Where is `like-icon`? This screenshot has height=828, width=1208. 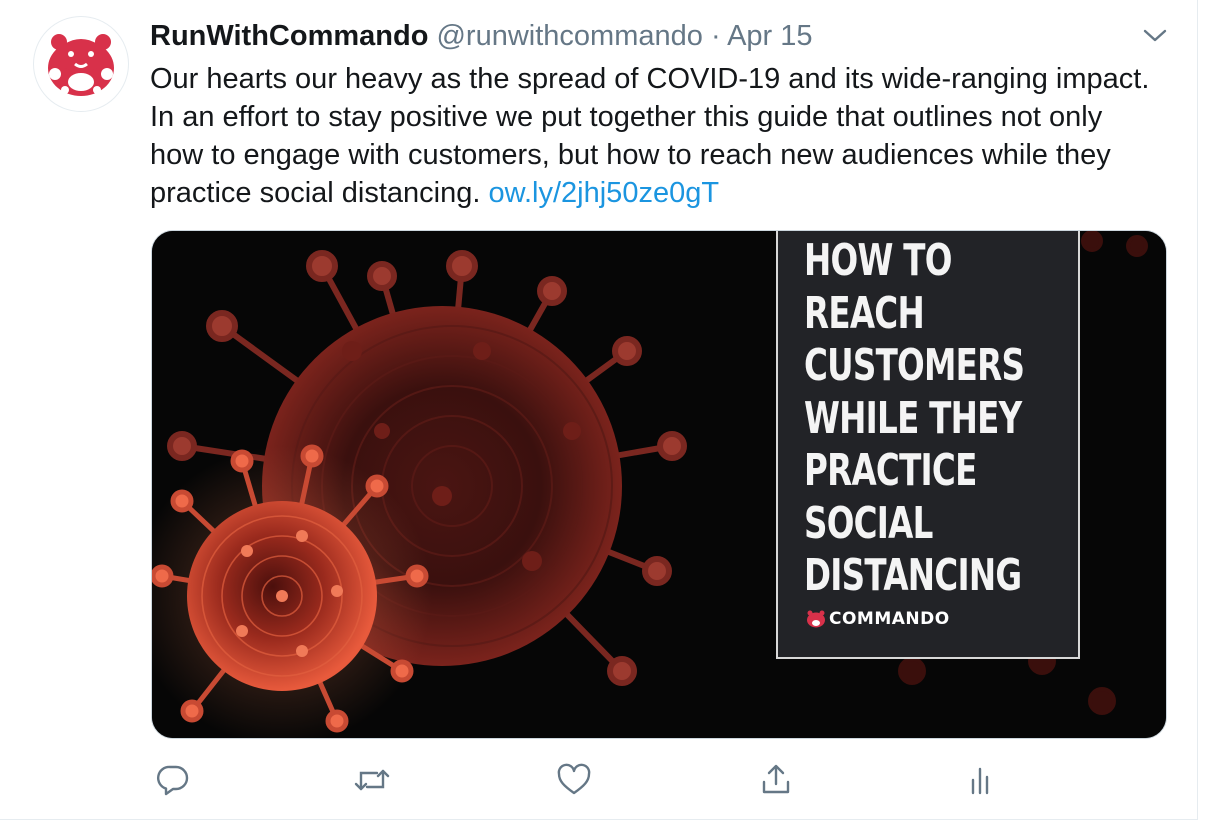
like-icon is located at coordinates (574, 779).